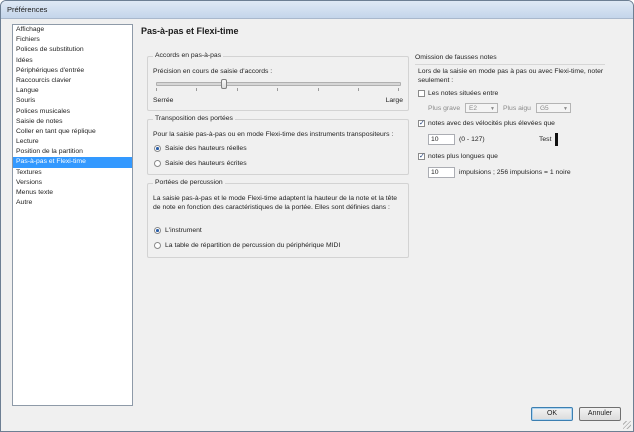 The width and height of the screenshot is (634, 432). Describe the element at coordinates (190, 31) in the screenshot. I see `page-title: Pas-à-pas et Flexi-time` at that location.